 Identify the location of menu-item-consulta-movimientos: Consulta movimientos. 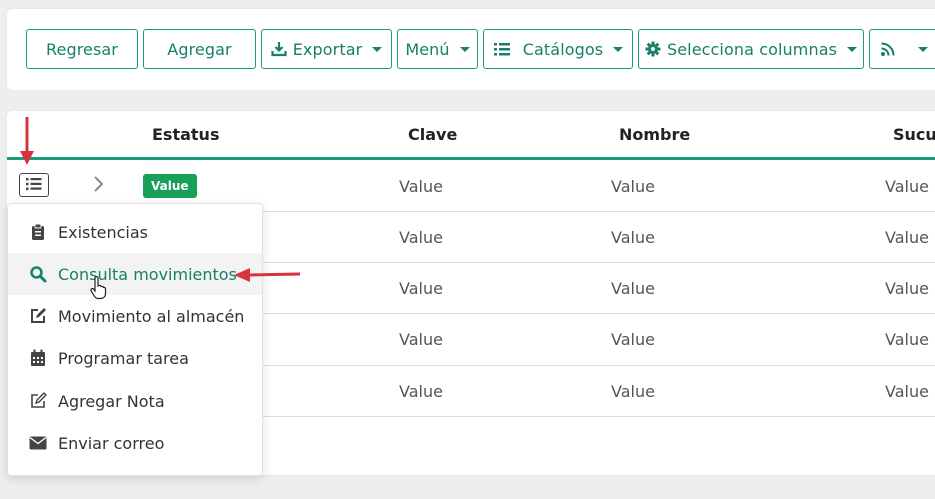
(135, 274).